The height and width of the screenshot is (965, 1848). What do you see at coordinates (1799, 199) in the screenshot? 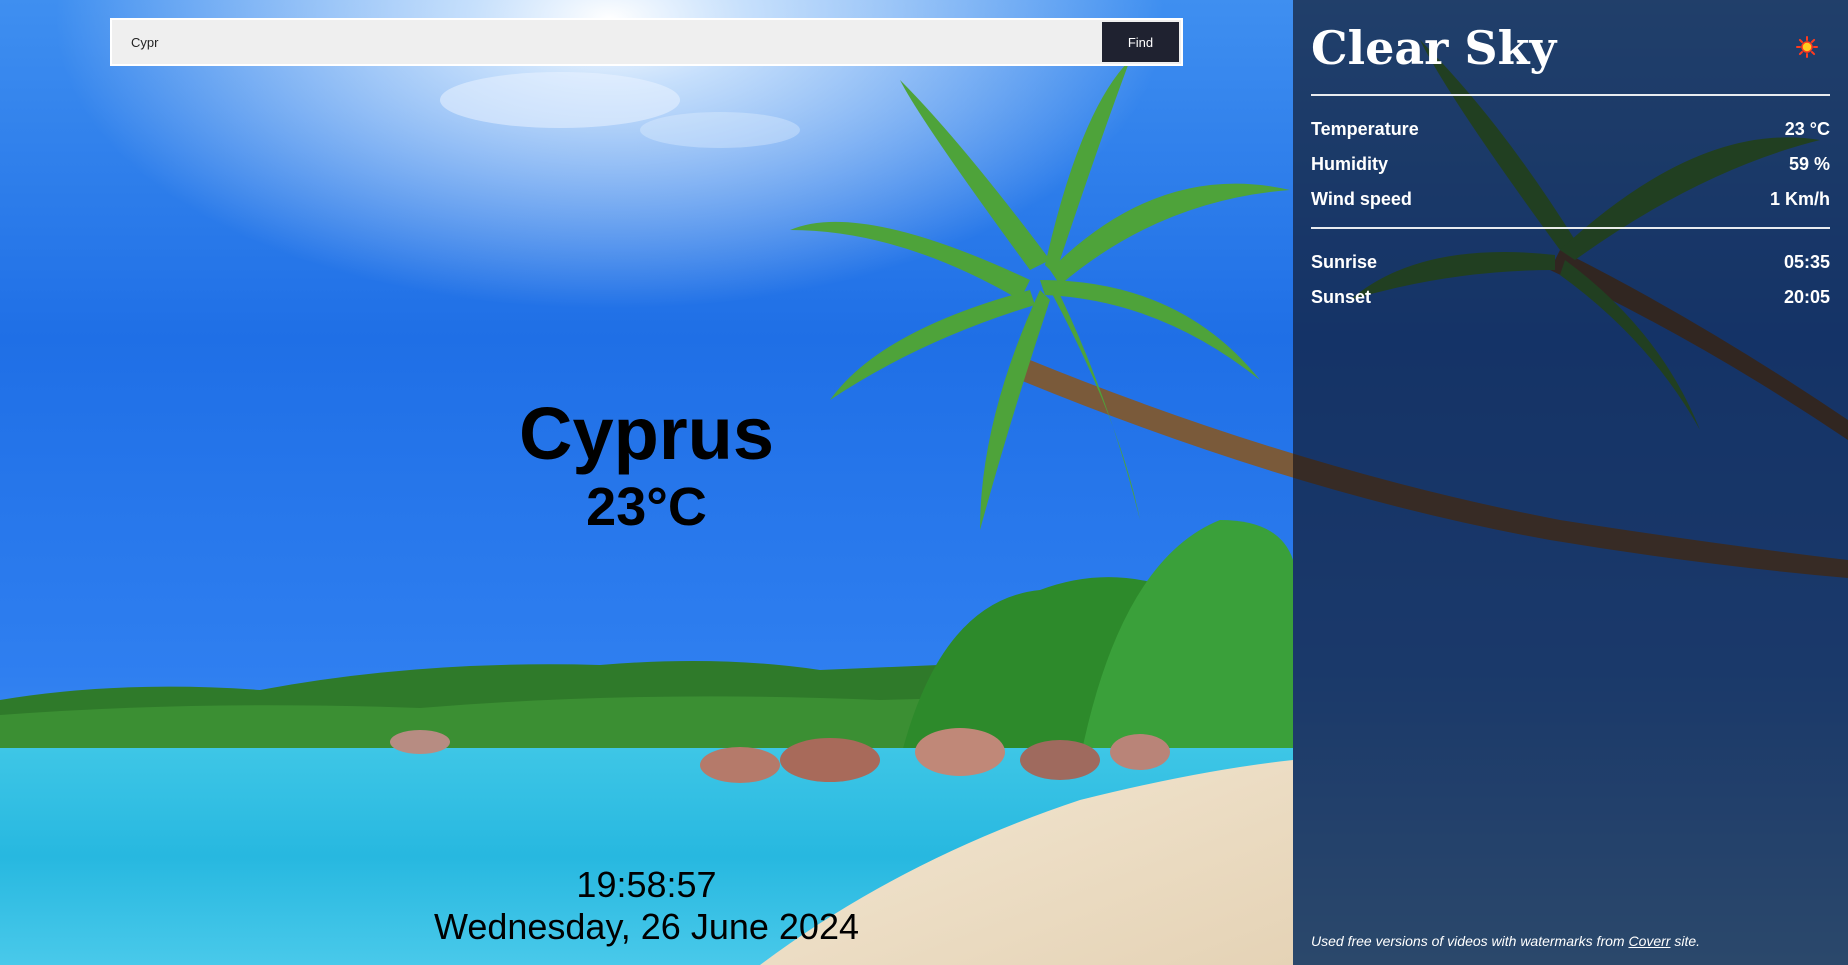
I see `stat-value: 1 Km/h` at bounding box center [1799, 199].